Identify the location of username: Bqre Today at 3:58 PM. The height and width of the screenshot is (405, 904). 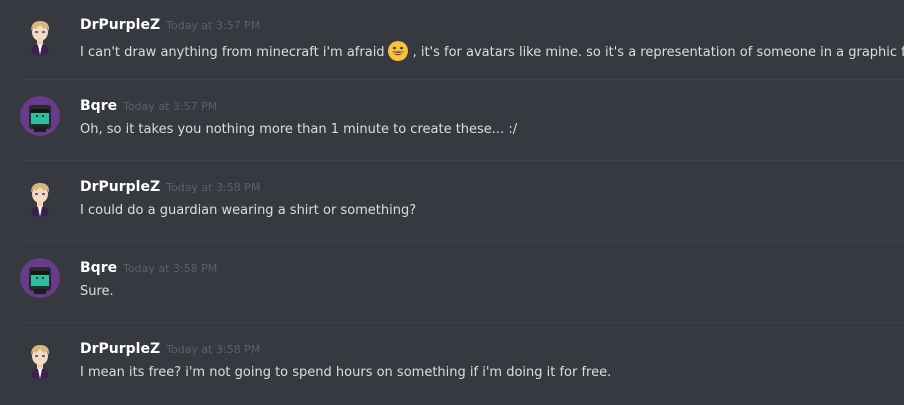
(148, 268).